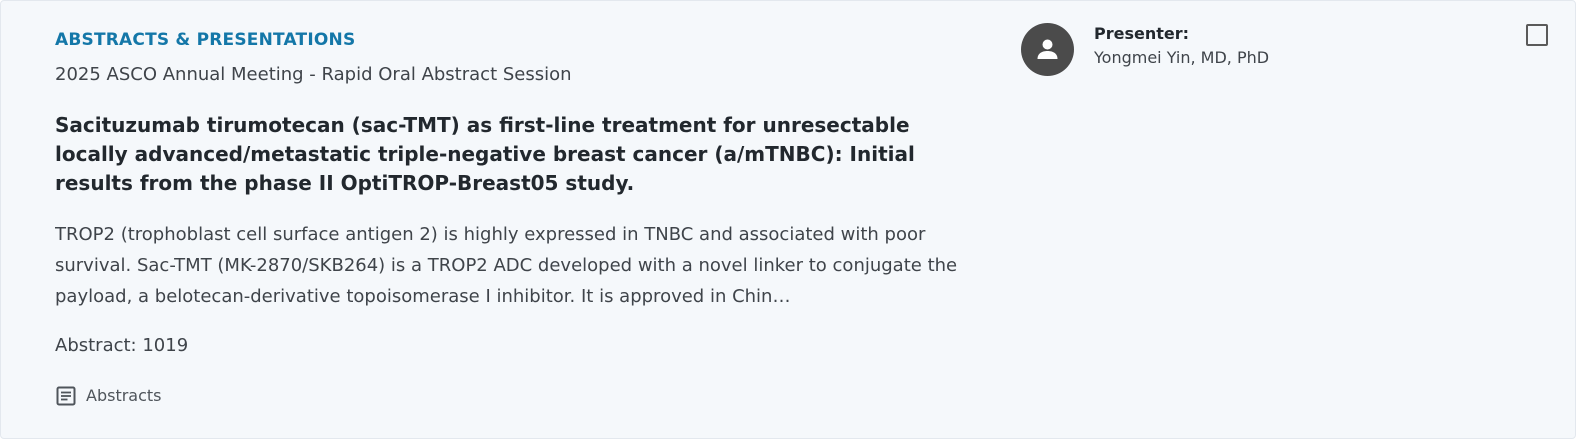 This screenshot has width=1576, height=439. Describe the element at coordinates (520, 396) in the screenshot. I see `abstracts-link-row: Abstracts` at that location.